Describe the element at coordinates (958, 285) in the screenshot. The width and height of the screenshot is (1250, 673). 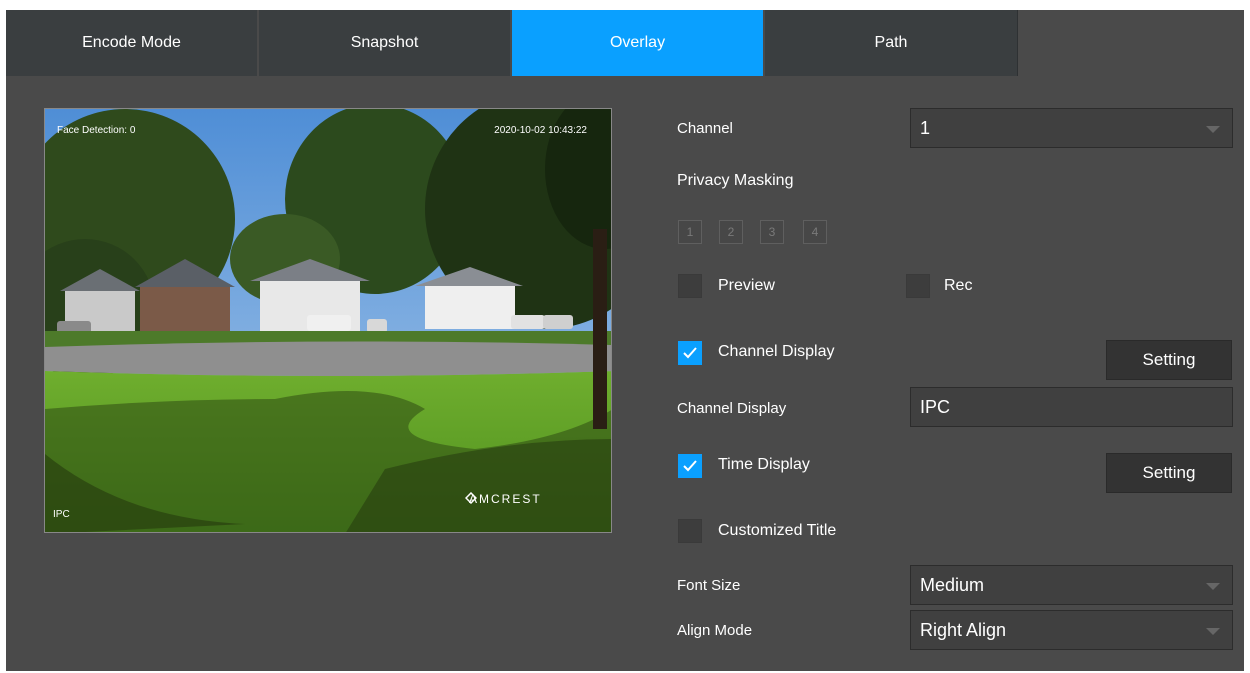
I see `rec-label: Rec` at that location.